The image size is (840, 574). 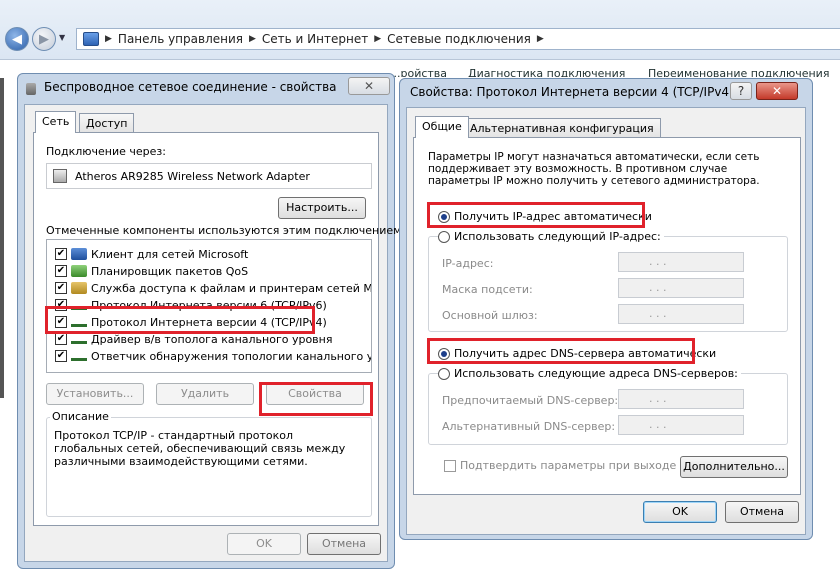 I want to click on validate-label: Подтвердить параметры при выходе, so click(x=568, y=465).